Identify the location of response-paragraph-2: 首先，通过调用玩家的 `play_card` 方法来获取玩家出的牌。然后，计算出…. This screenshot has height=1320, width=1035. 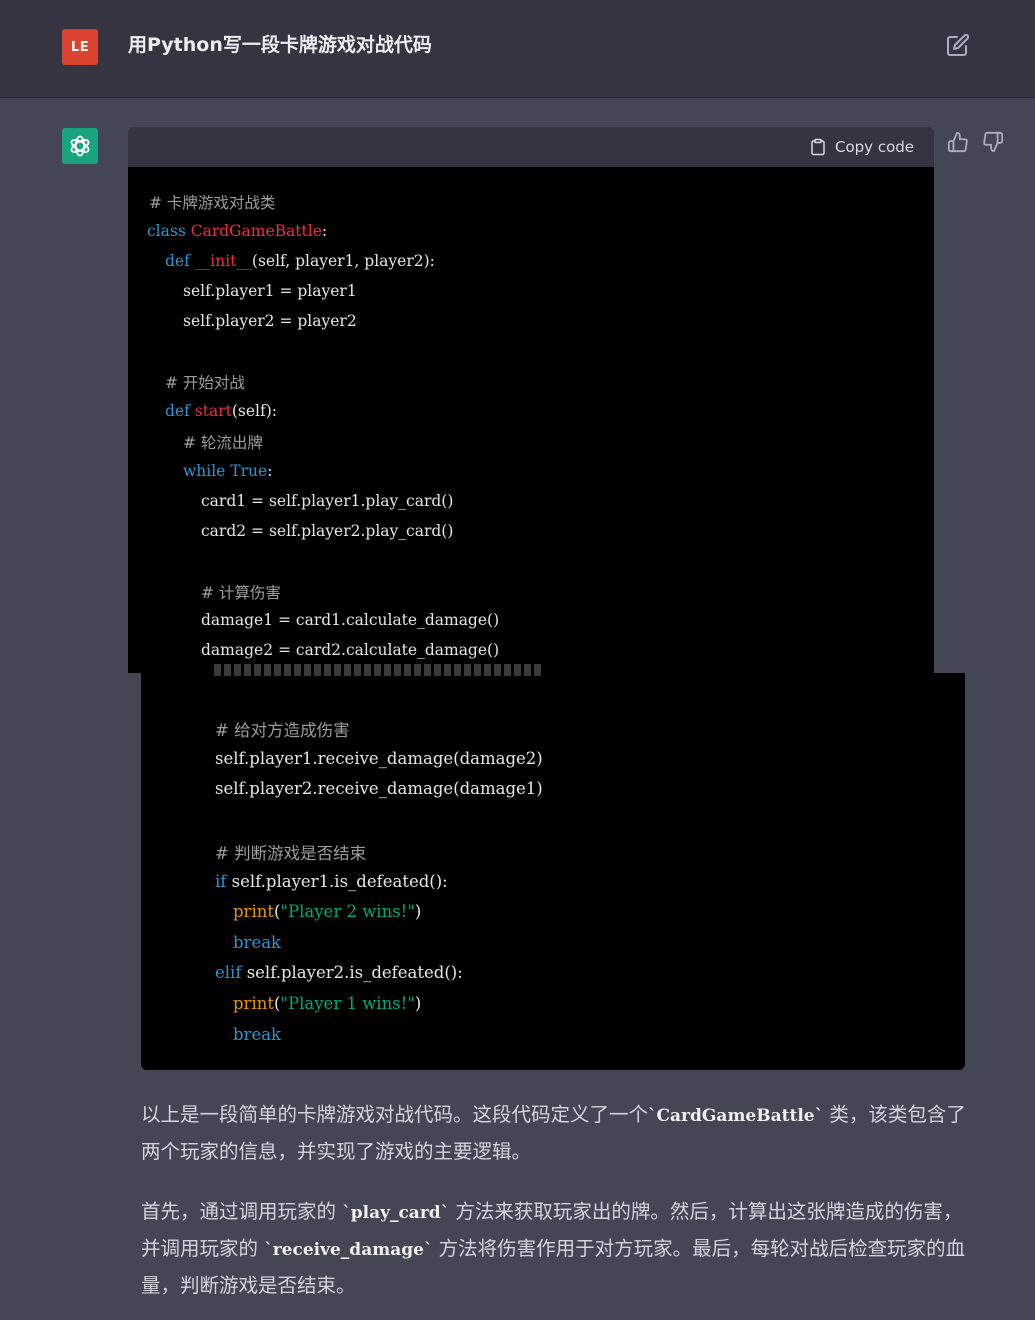
(553, 1248).